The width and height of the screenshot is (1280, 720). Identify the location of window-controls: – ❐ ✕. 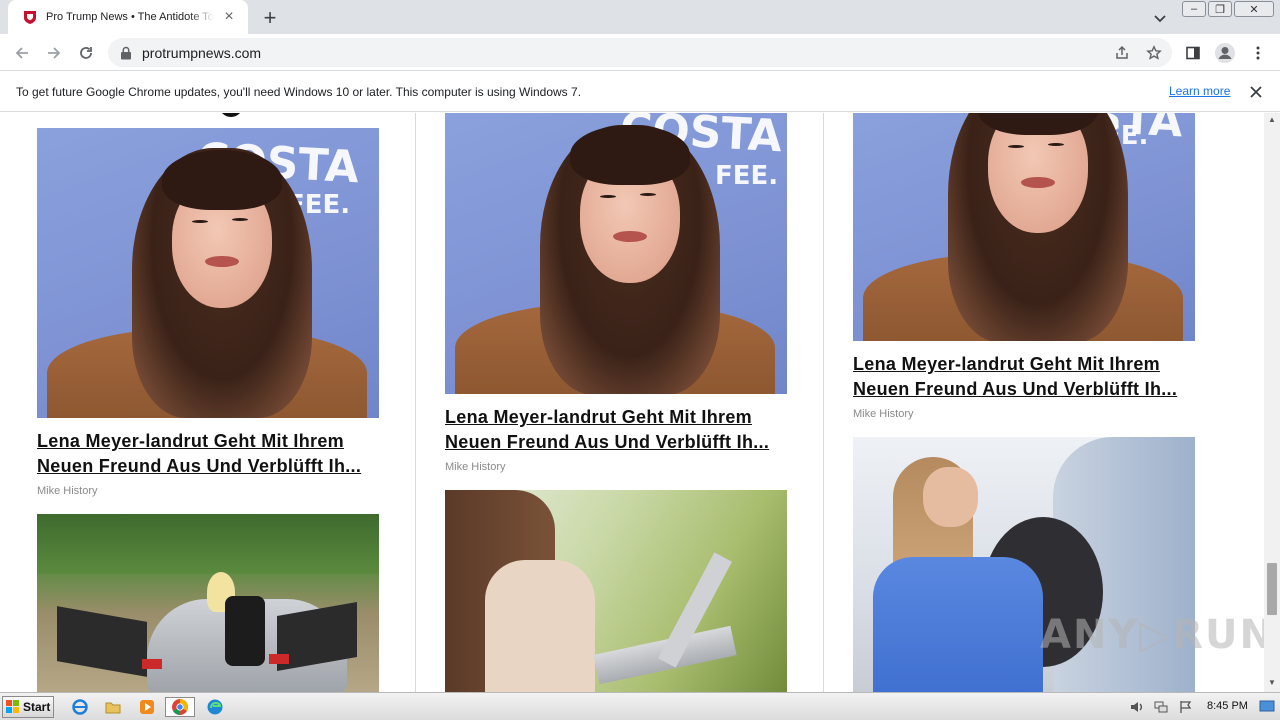
(1228, 9).